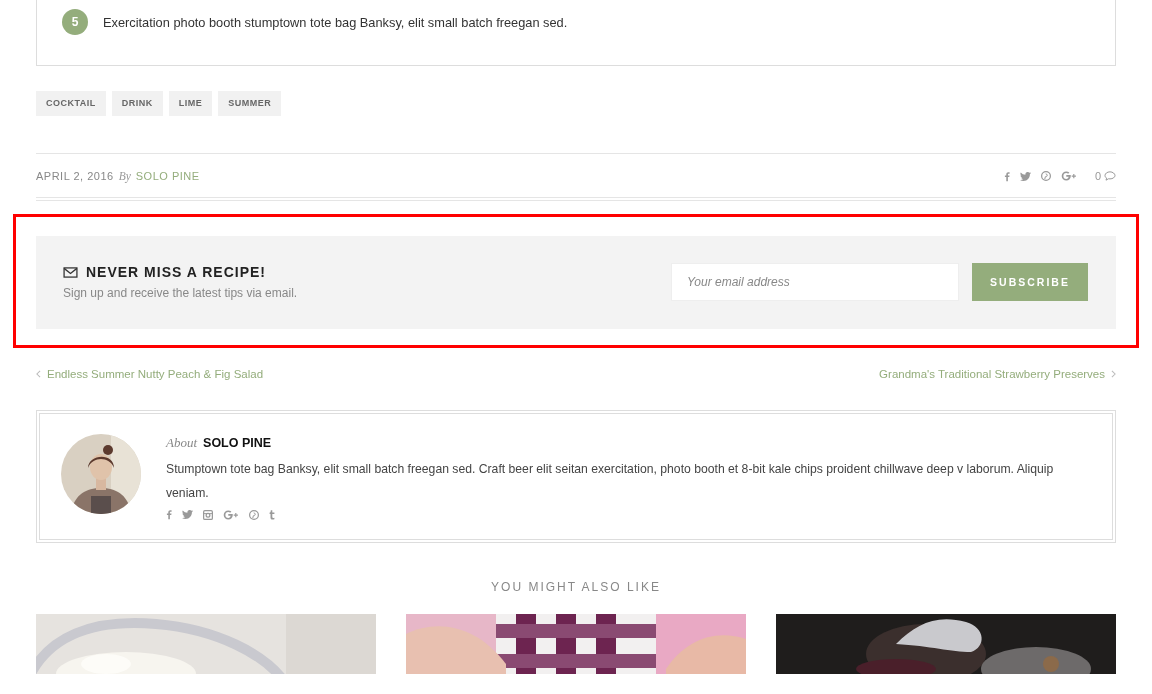  What do you see at coordinates (1097, 176) in the screenshot?
I see `comment-count: 0` at bounding box center [1097, 176].